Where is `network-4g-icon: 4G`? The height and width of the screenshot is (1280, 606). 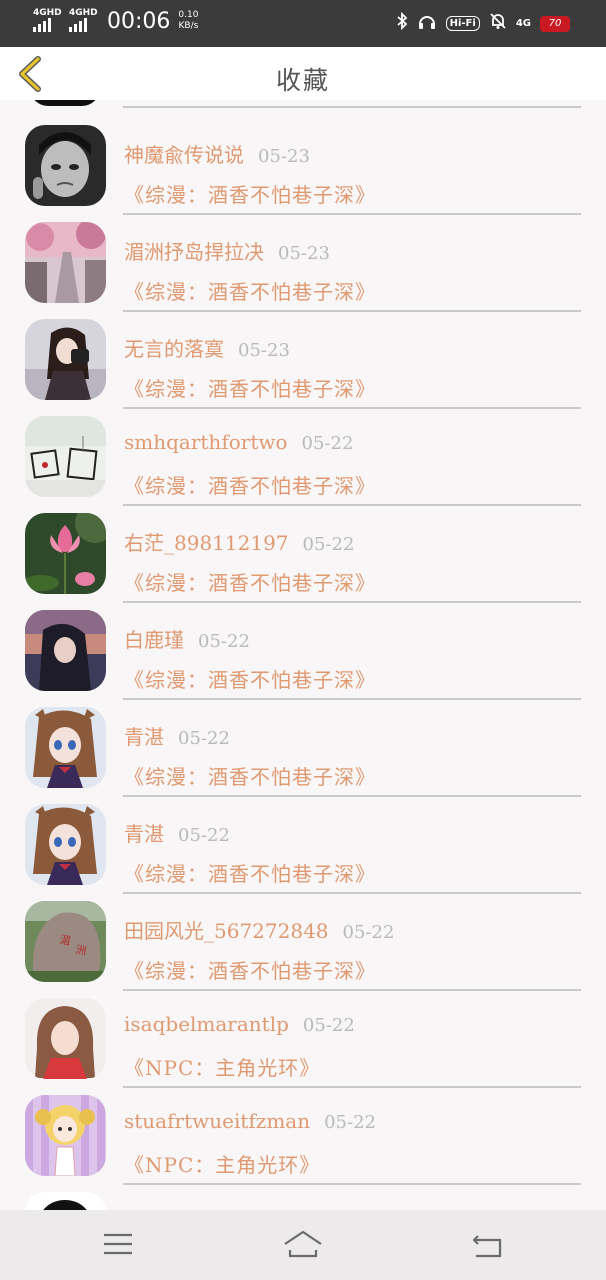
network-4g-icon: 4G is located at coordinates (523, 23).